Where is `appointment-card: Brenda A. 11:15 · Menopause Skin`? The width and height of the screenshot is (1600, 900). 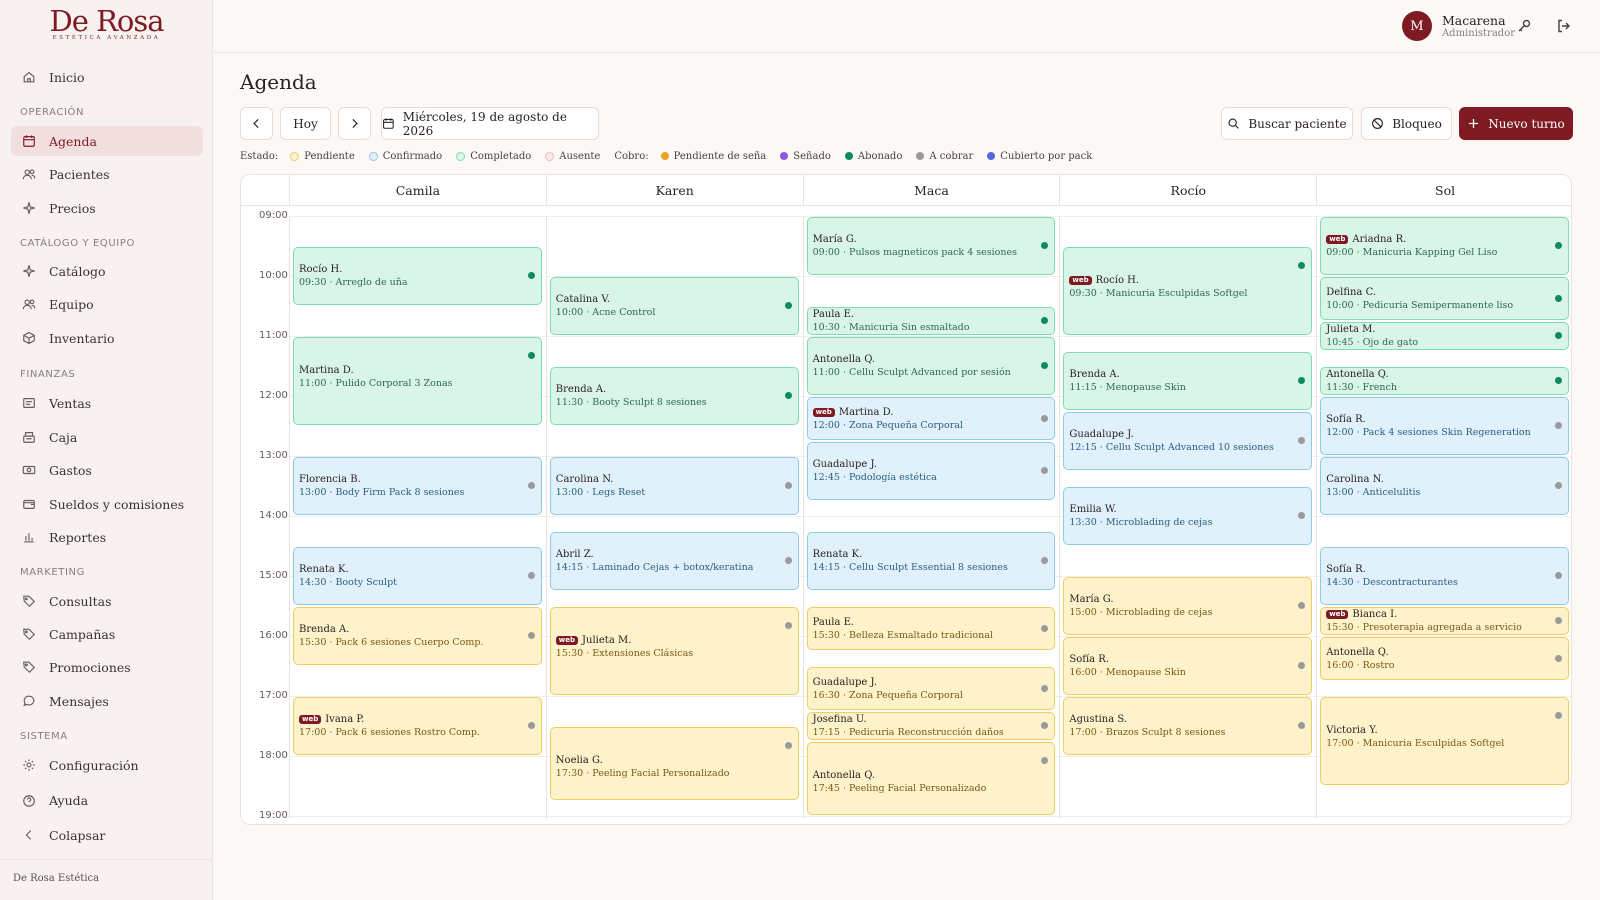
appointment-card: Brenda A. 11:15 · Menopause Skin is located at coordinates (1188, 381).